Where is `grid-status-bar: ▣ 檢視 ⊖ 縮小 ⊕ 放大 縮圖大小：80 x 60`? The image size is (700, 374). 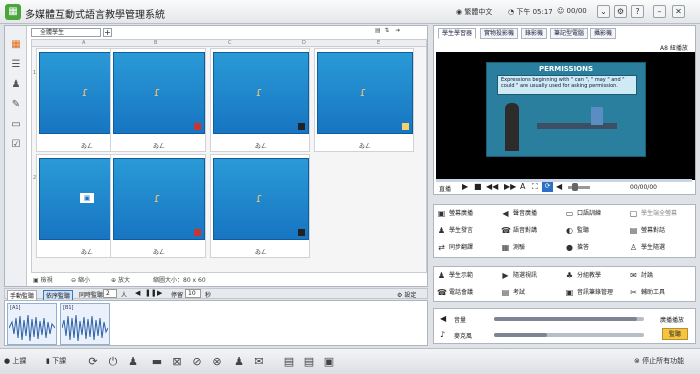
grid-status-bar: ▣ 檢視 ⊖ 縮小 ⊕ 放大 縮圖大小：80 x 60 is located at coordinates (229, 278).